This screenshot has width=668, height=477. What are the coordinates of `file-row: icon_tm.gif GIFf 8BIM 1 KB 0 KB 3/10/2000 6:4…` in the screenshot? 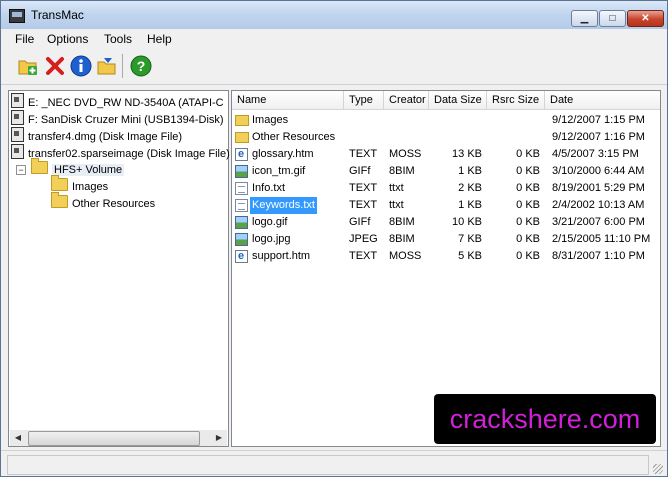 It's located at (446, 171).